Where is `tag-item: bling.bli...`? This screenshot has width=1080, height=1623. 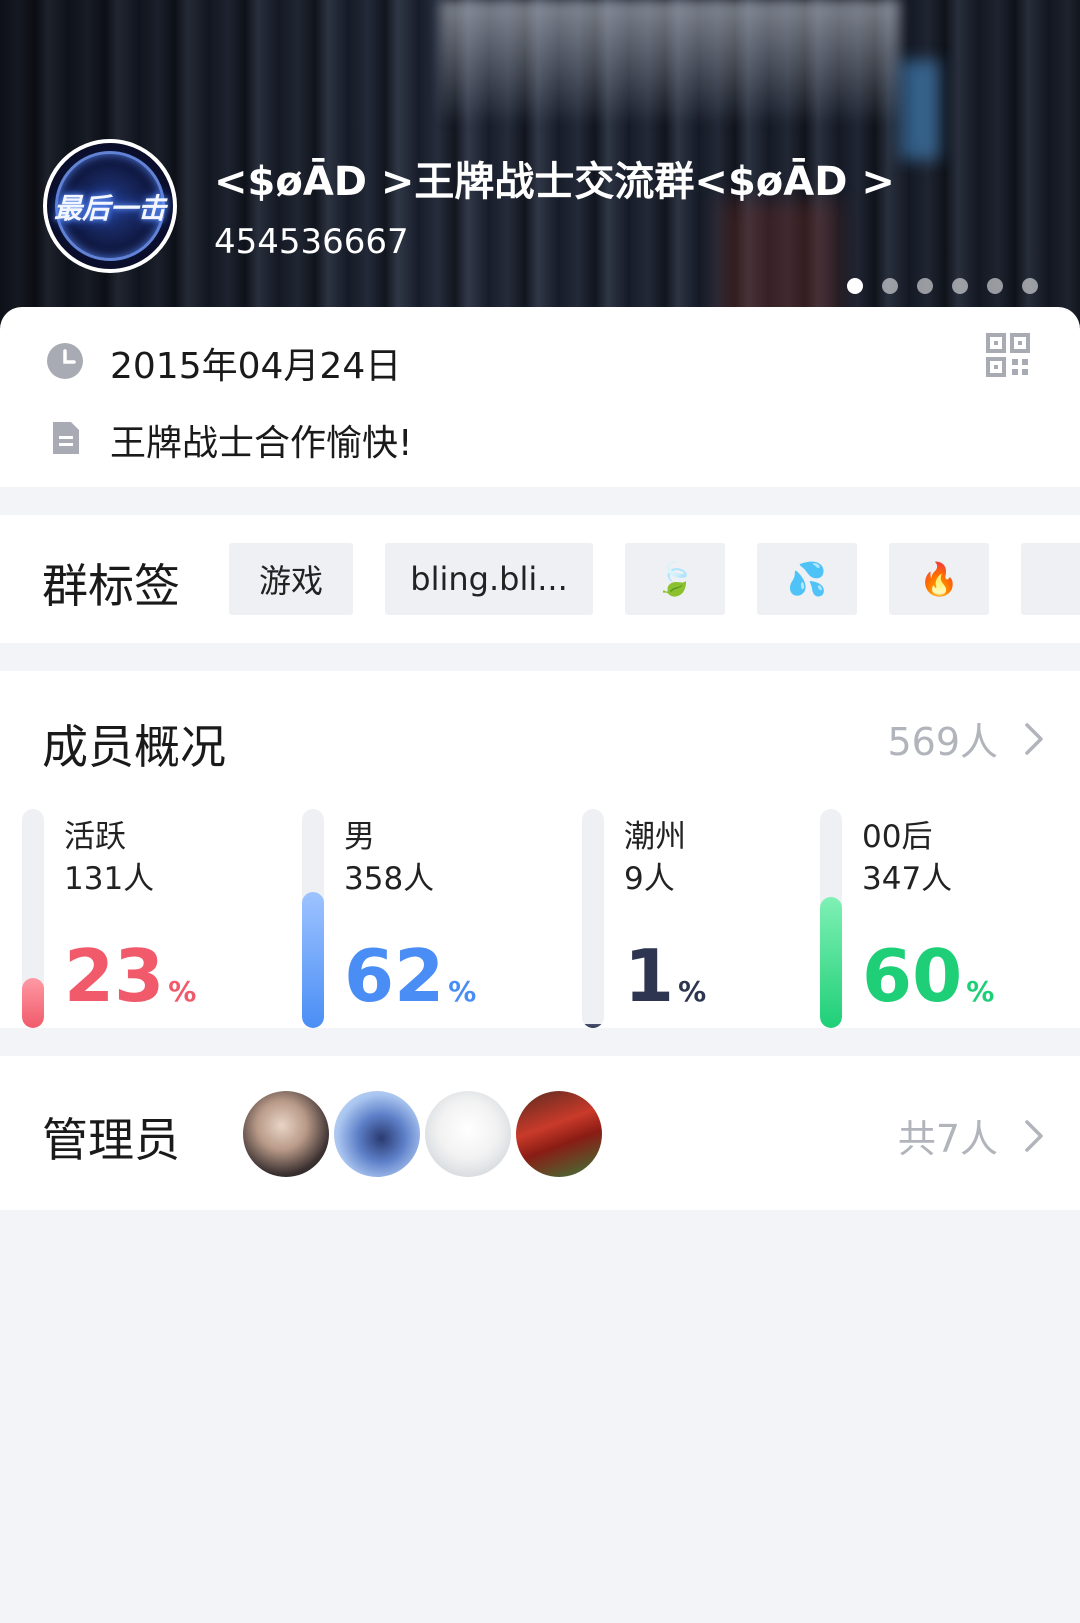
tag-item: bling.bli... is located at coordinates (489, 579).